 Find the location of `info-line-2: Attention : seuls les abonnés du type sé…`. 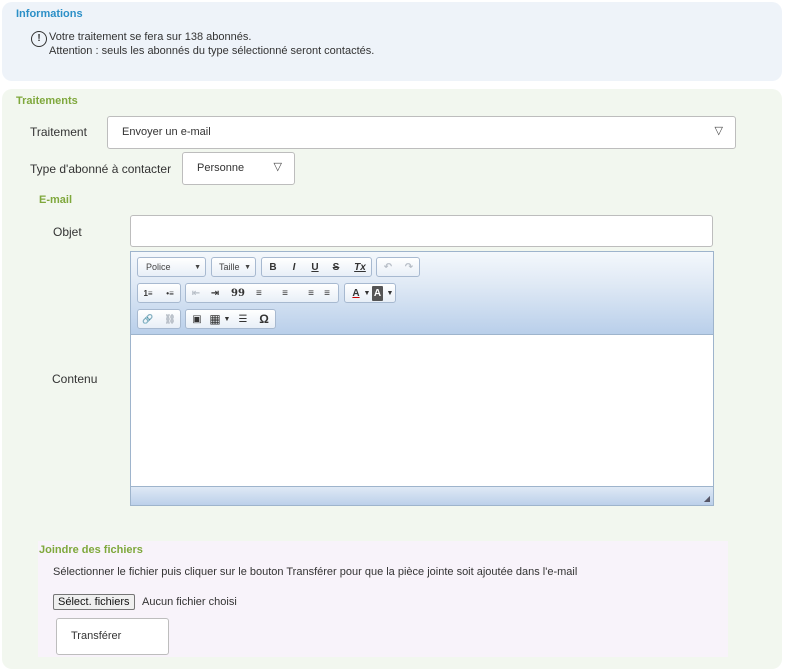

info-line-2: Attention : seuls les abonnés du type sé… is located at coordinates (212, 51).